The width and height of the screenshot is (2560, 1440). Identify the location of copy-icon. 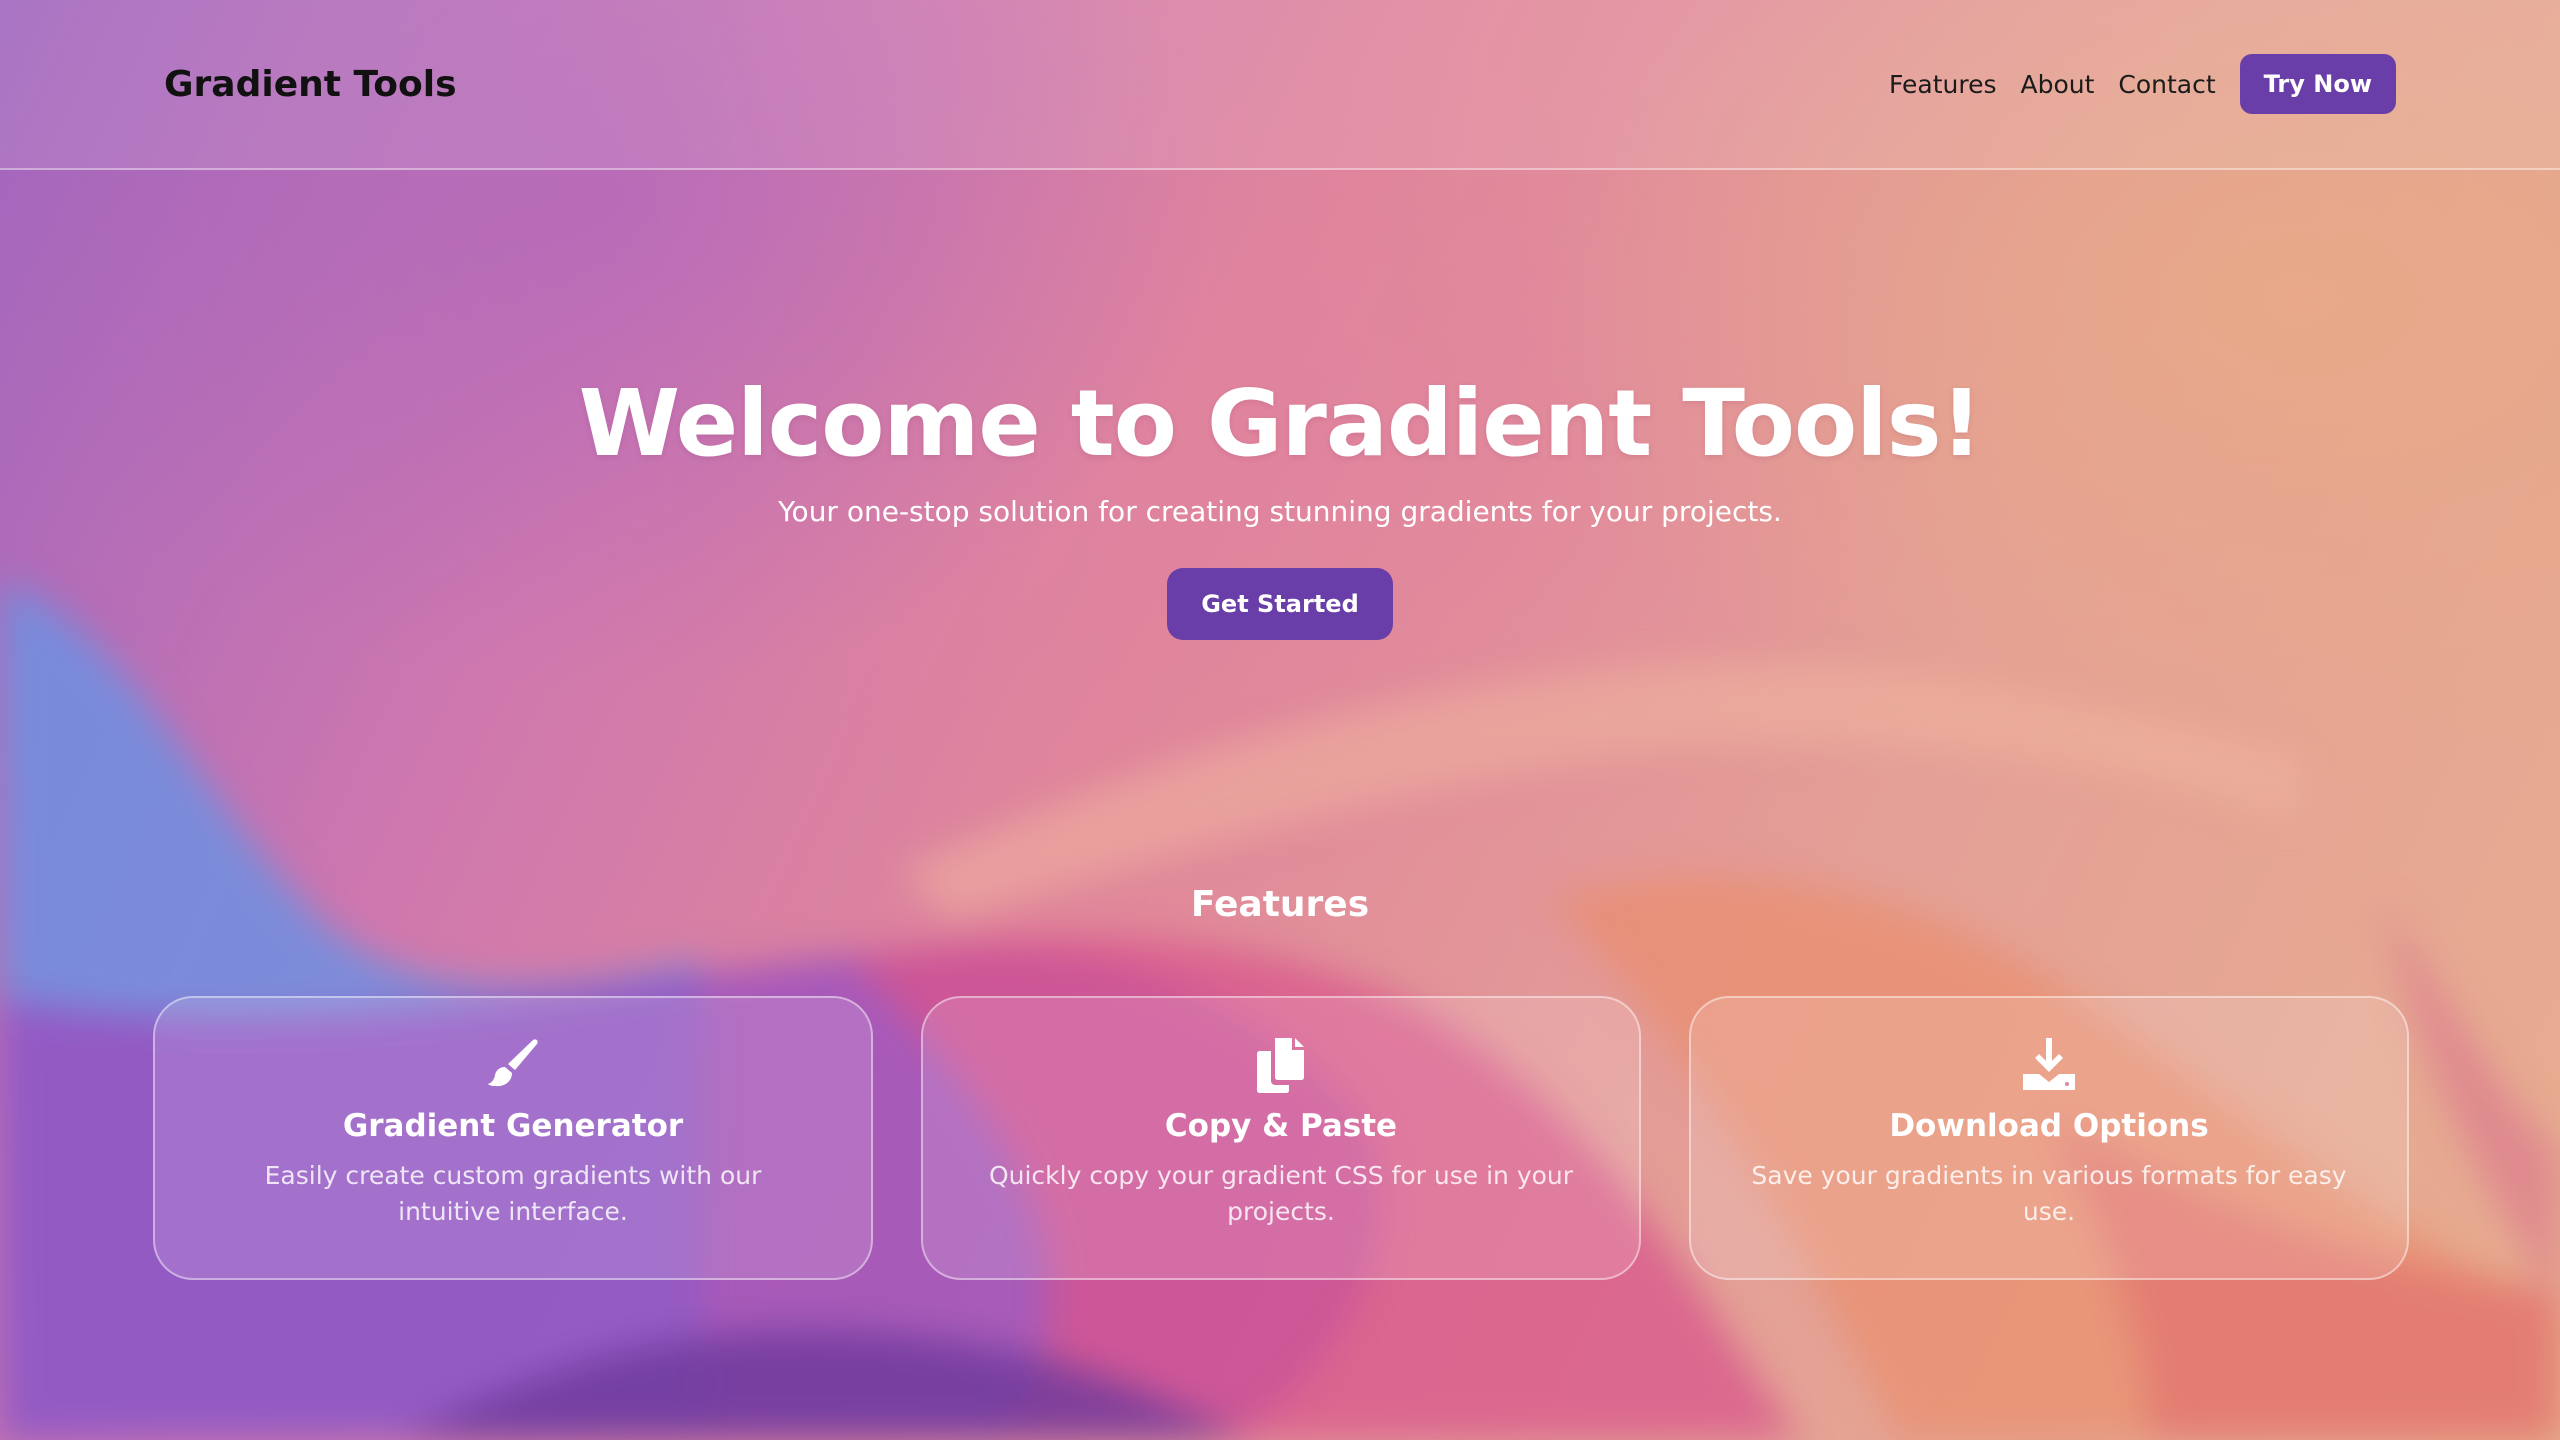
(1280, 1065).